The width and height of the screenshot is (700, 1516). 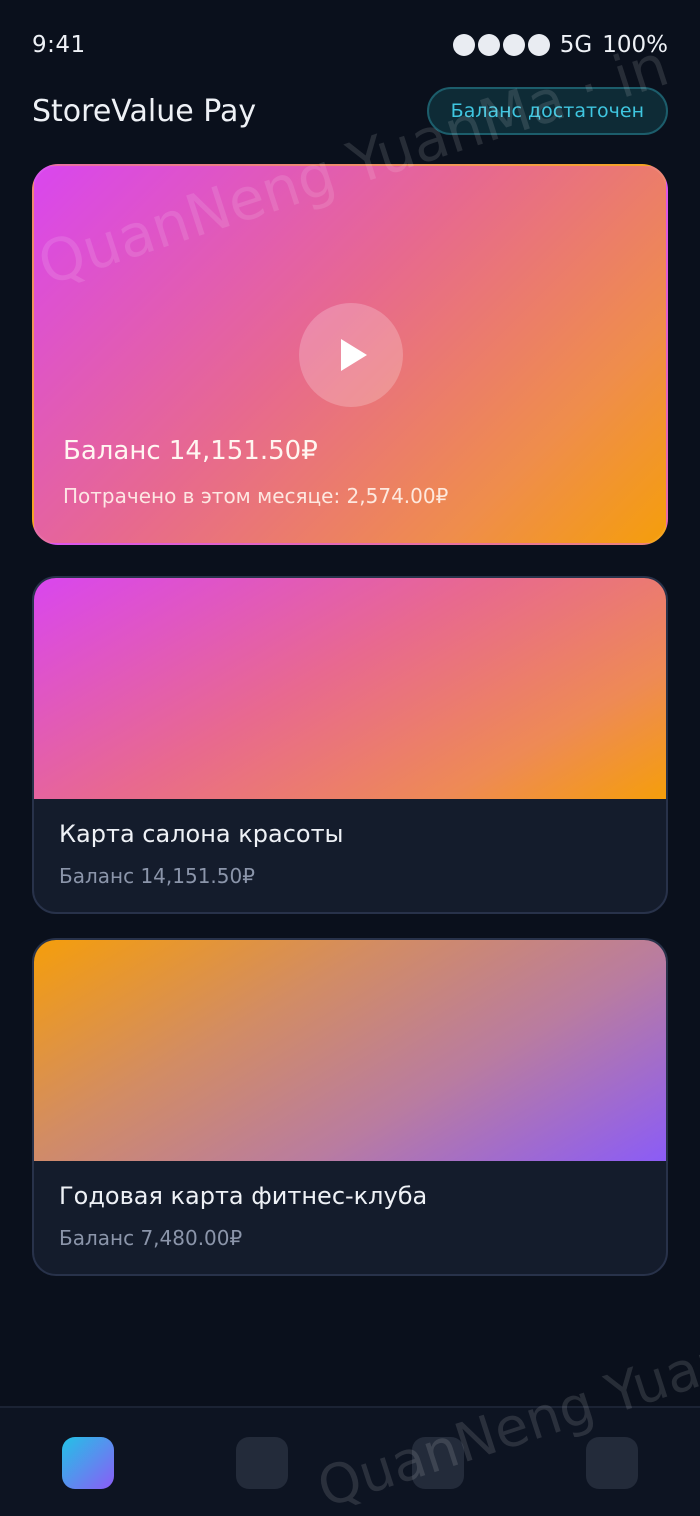 What do you see at coordinates (350, 45) in the screenshot?
I see `status-bar: 9:41 5G 100%` at bounding box center [350, 45].